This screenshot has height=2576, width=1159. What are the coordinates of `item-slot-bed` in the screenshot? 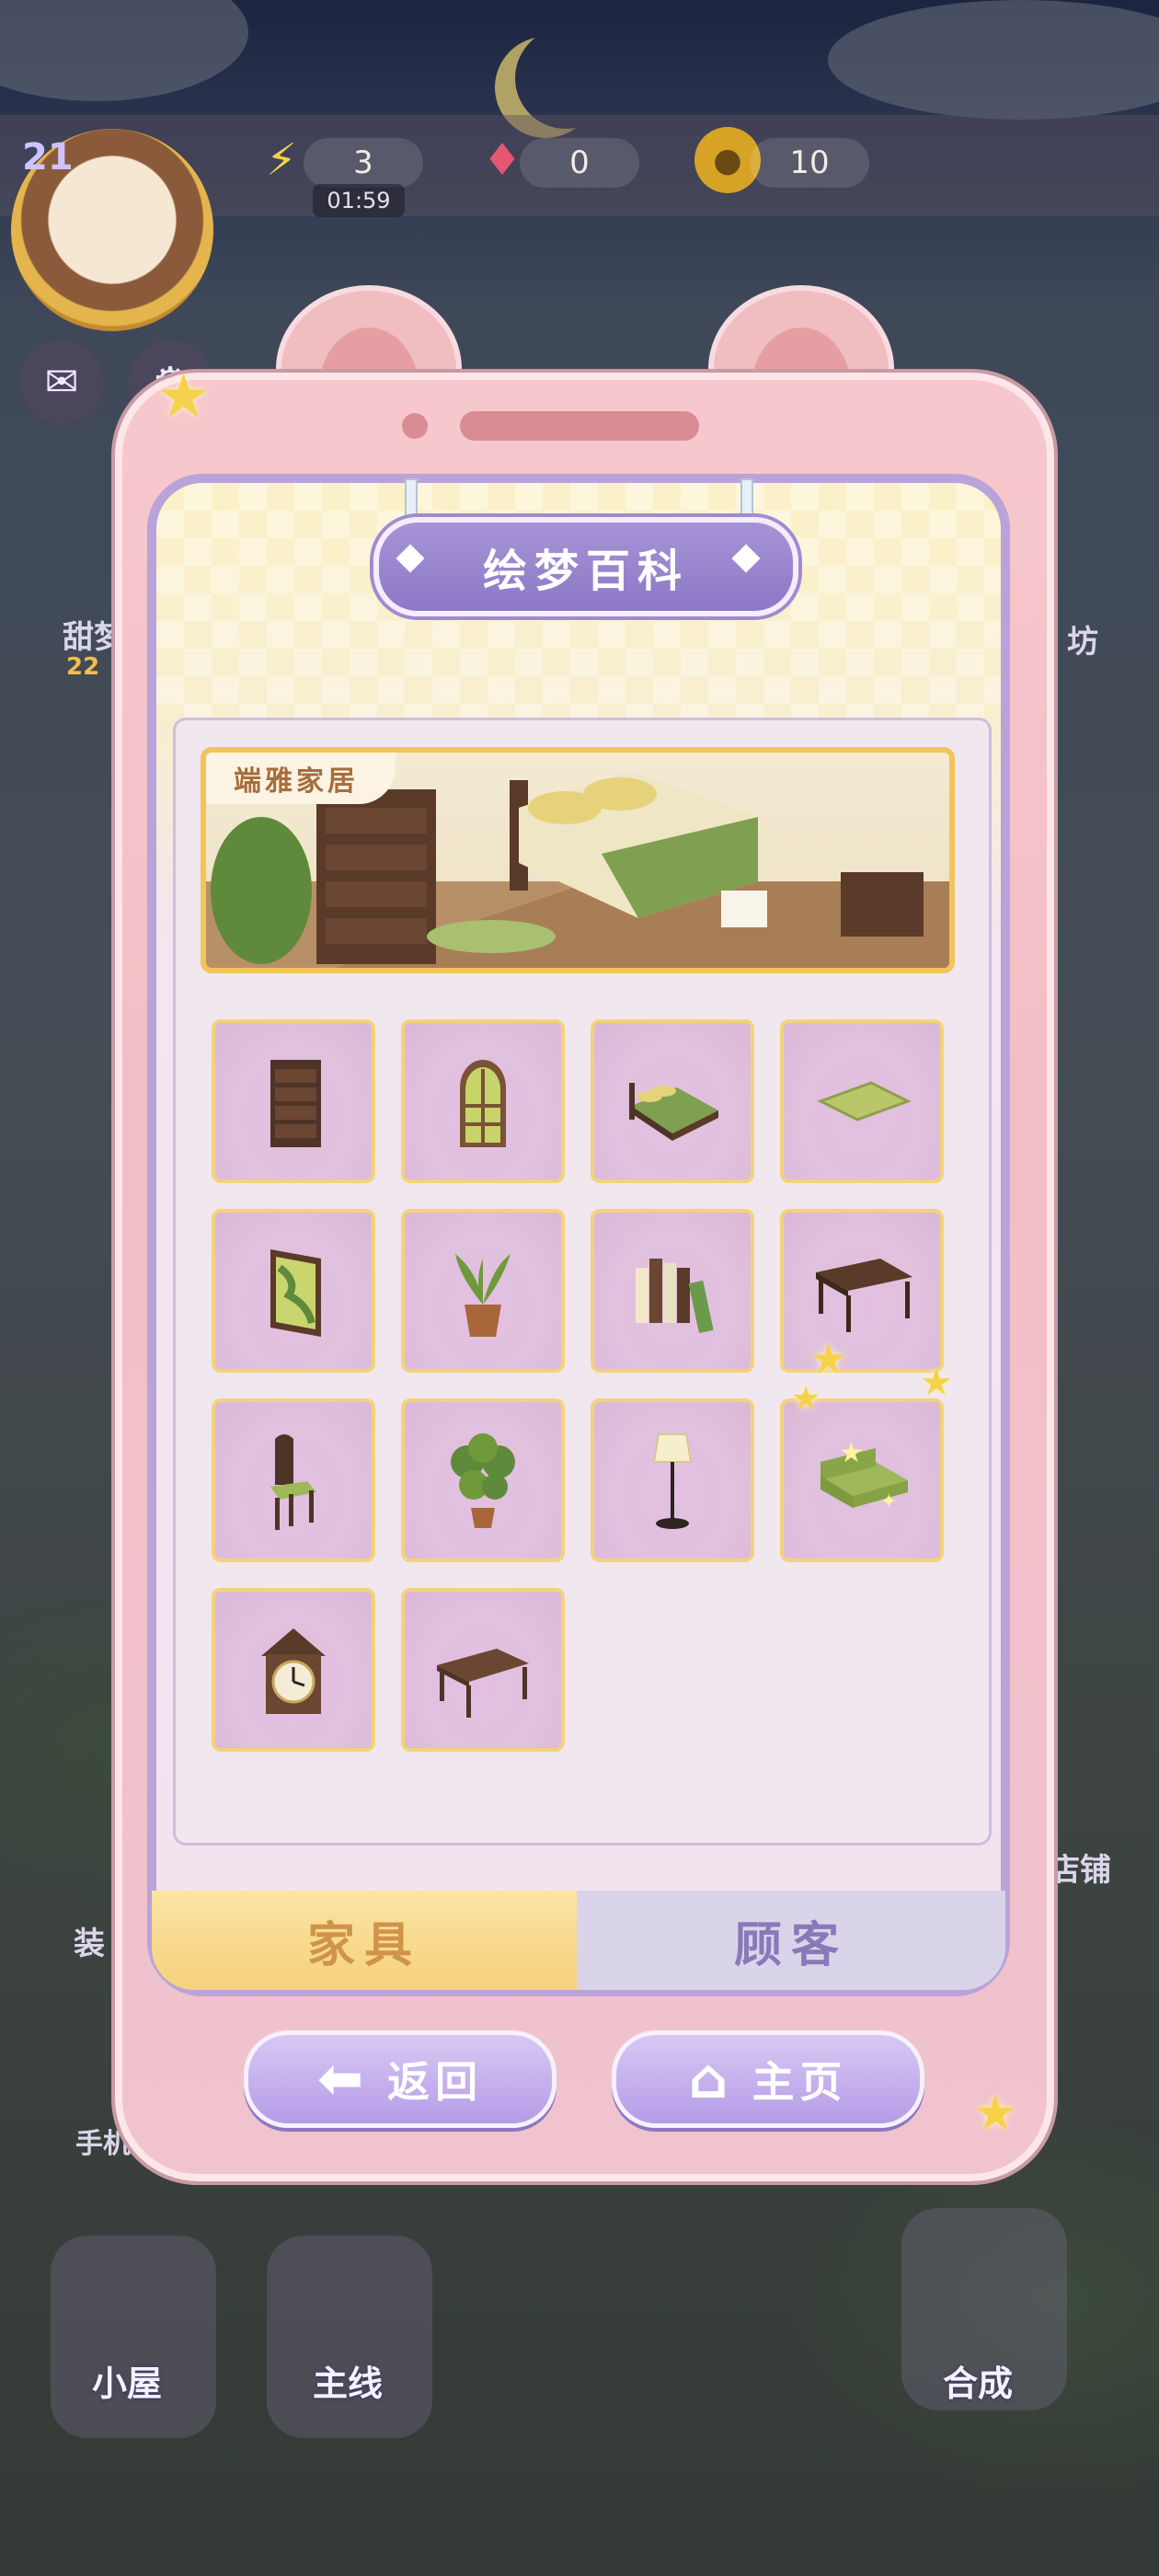 It's located at (672, 1101).